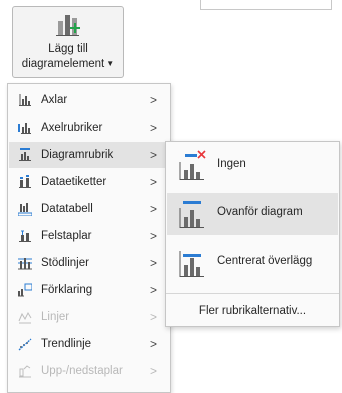 This screenshot has width=342, height=393. What do you see at coordinates (25, 290) in the screenshot?
I see `legend-icon` at bounding box center [25, 290].